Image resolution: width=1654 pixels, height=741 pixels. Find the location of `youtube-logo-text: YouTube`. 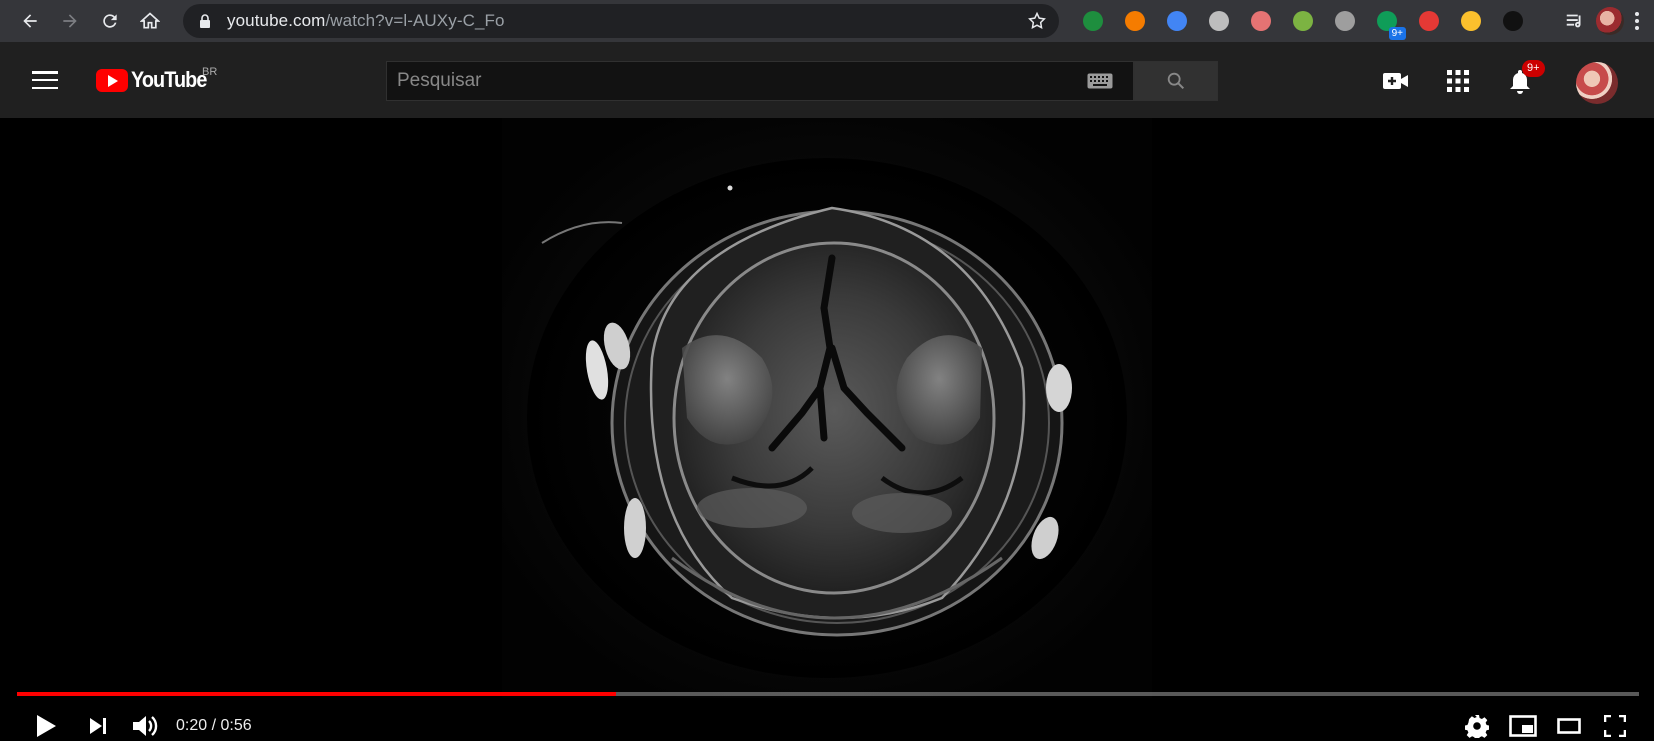

youtube-logo-text: YouTube is located at coordinates (169, 79).